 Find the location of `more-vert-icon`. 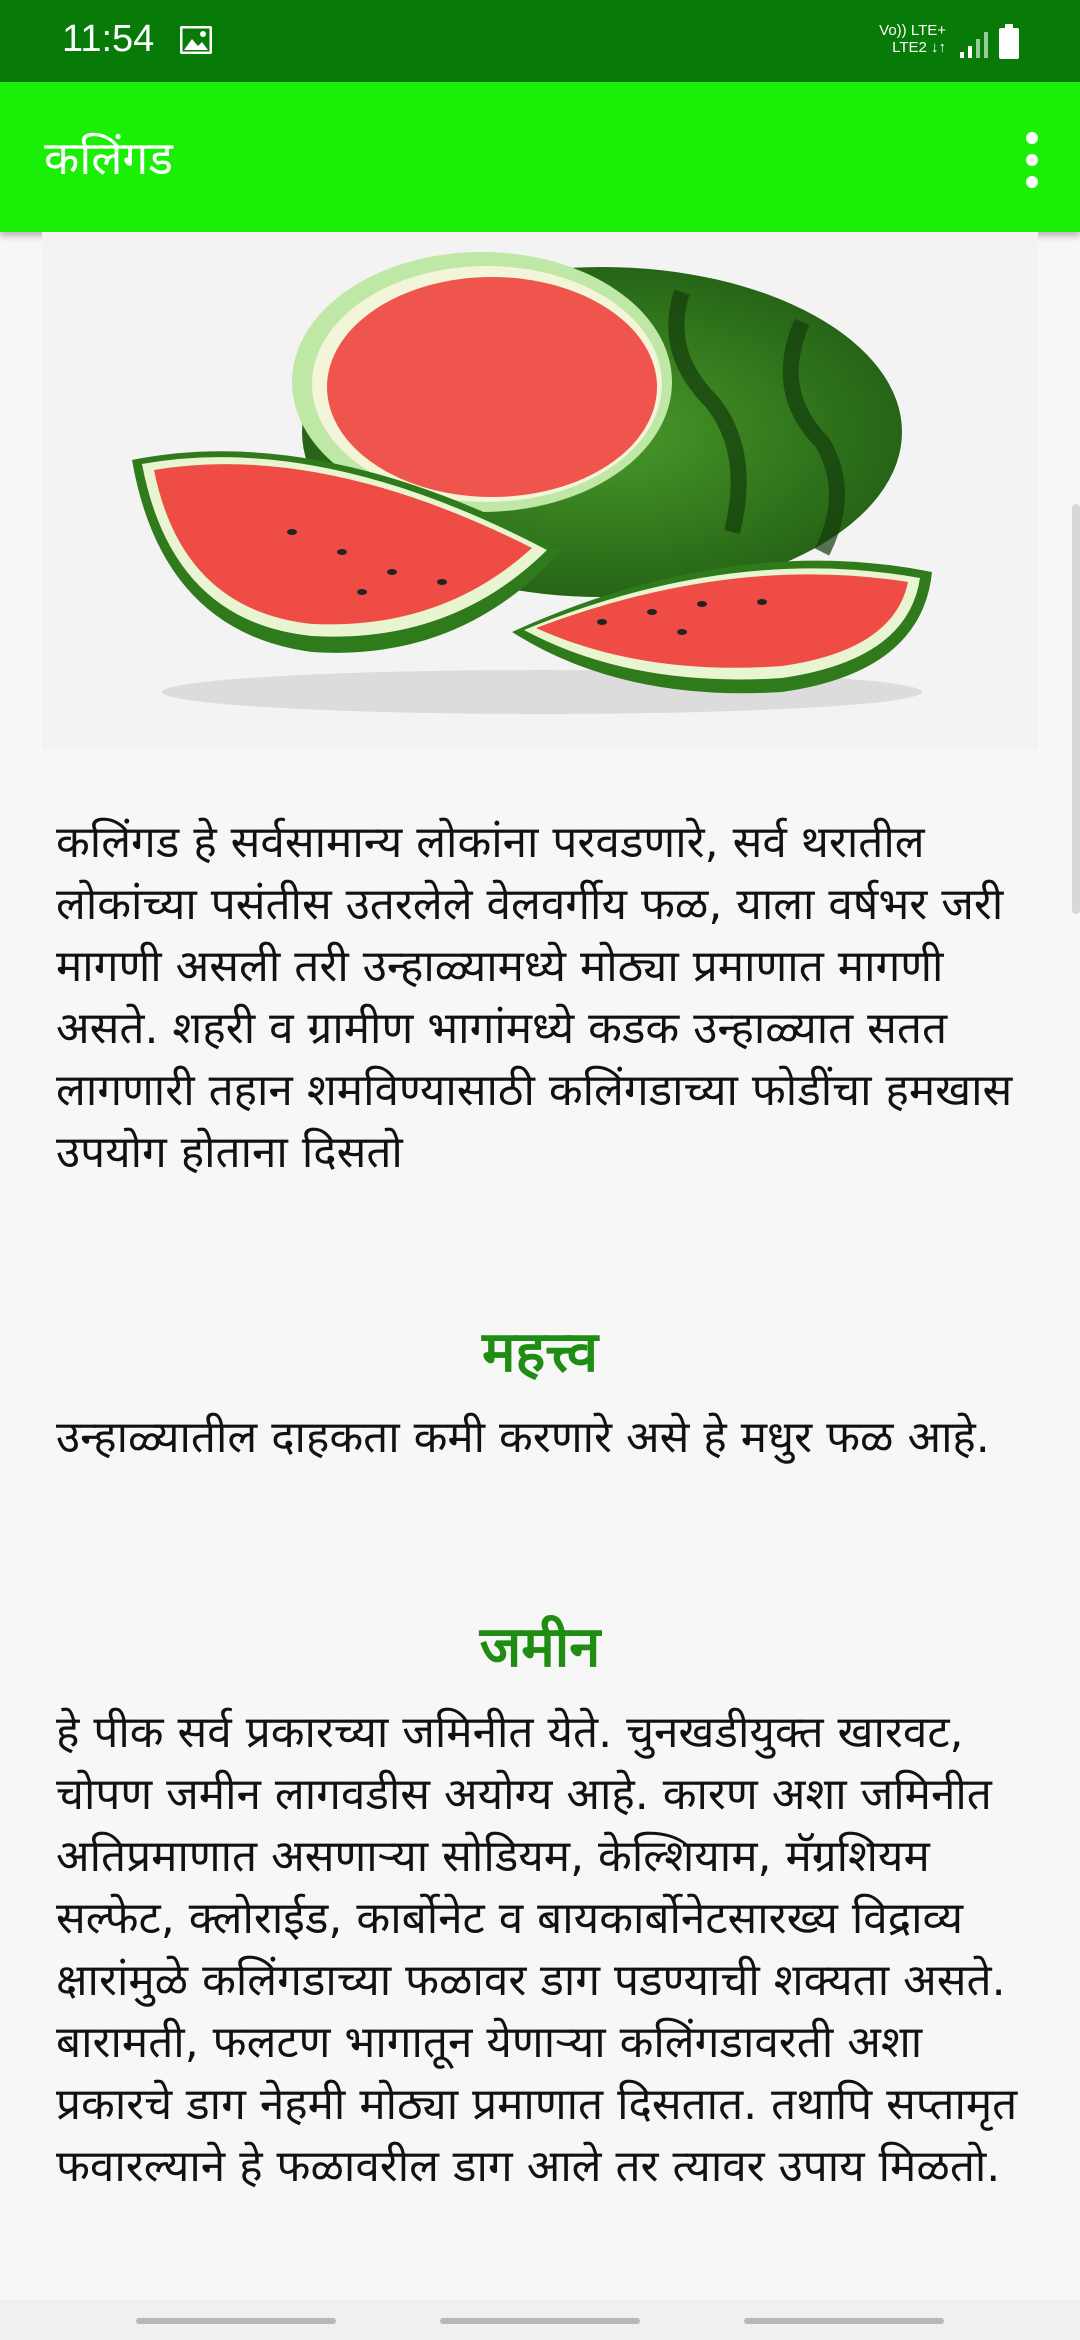

more-vert-icon is located at coordinates (1032, 160).